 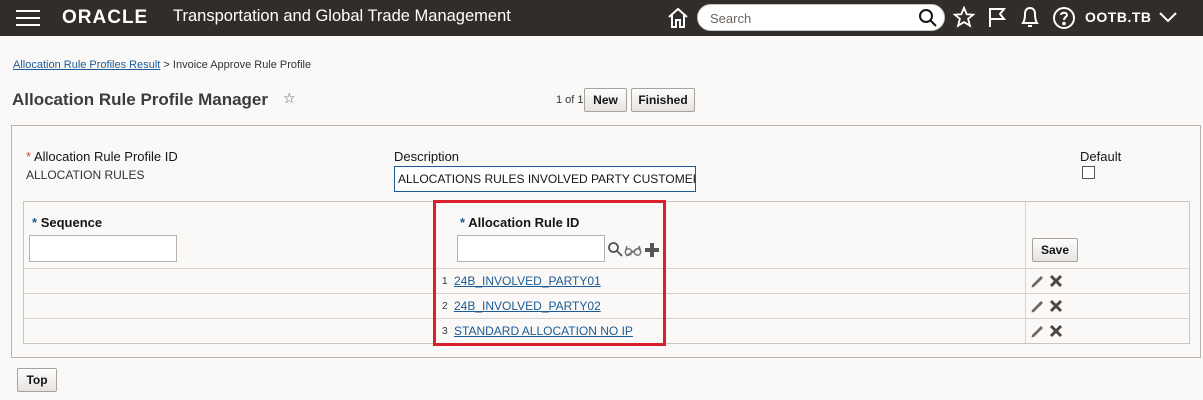 I want to click on save-button: Save, so click(x=1055, y=250).